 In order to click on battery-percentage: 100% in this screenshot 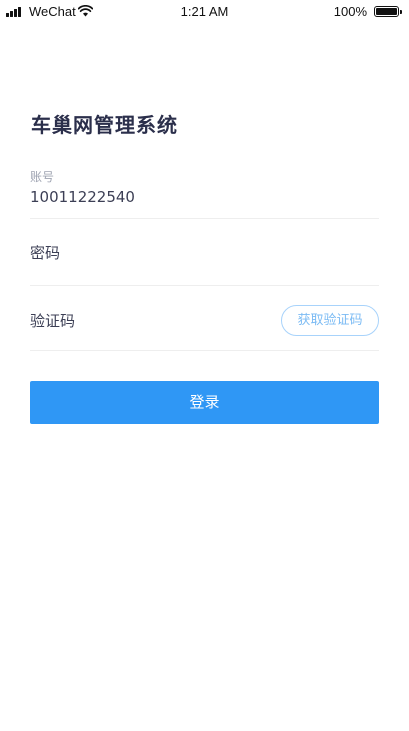, I will do `click(350, 11)`.